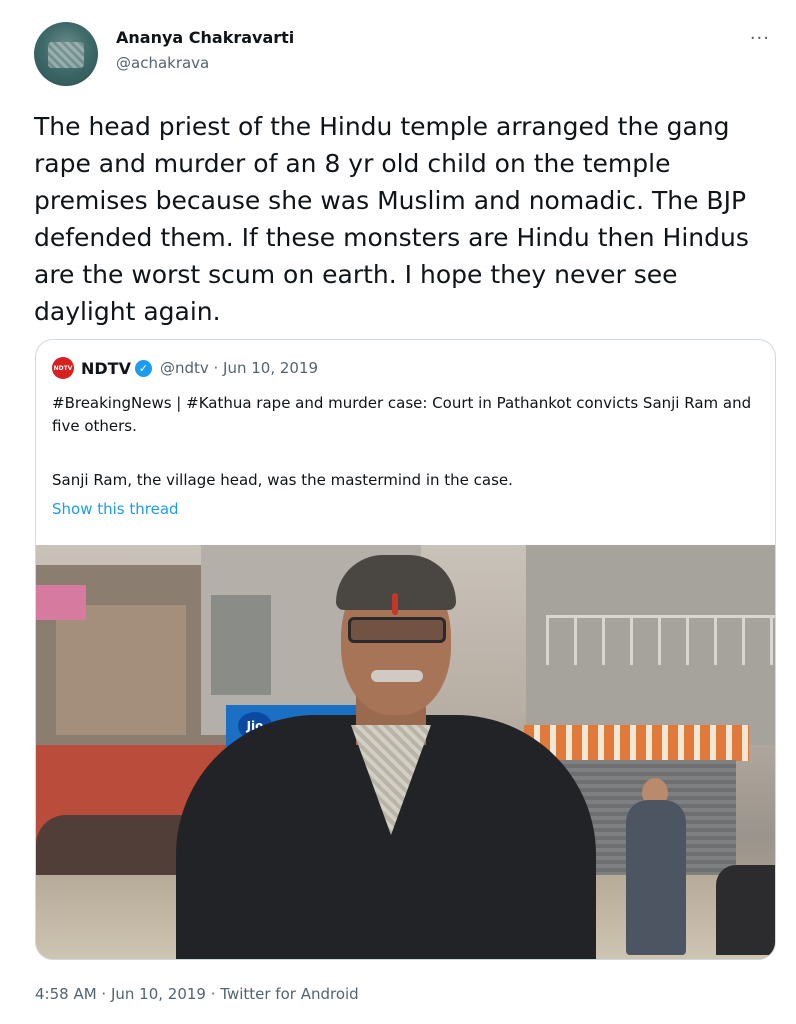  What do you see at coordinates (61, 602) in the screenshot?
I see `photo-sign` at bounding box center [61, 602].